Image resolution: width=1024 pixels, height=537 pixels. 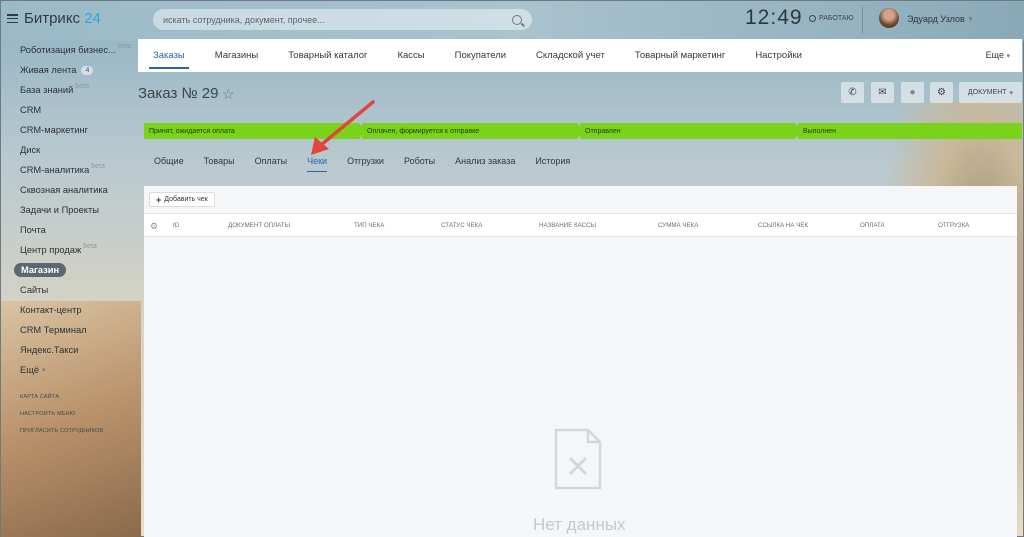 I want to click on chat-icon: ●, so click(x=912, y=92).